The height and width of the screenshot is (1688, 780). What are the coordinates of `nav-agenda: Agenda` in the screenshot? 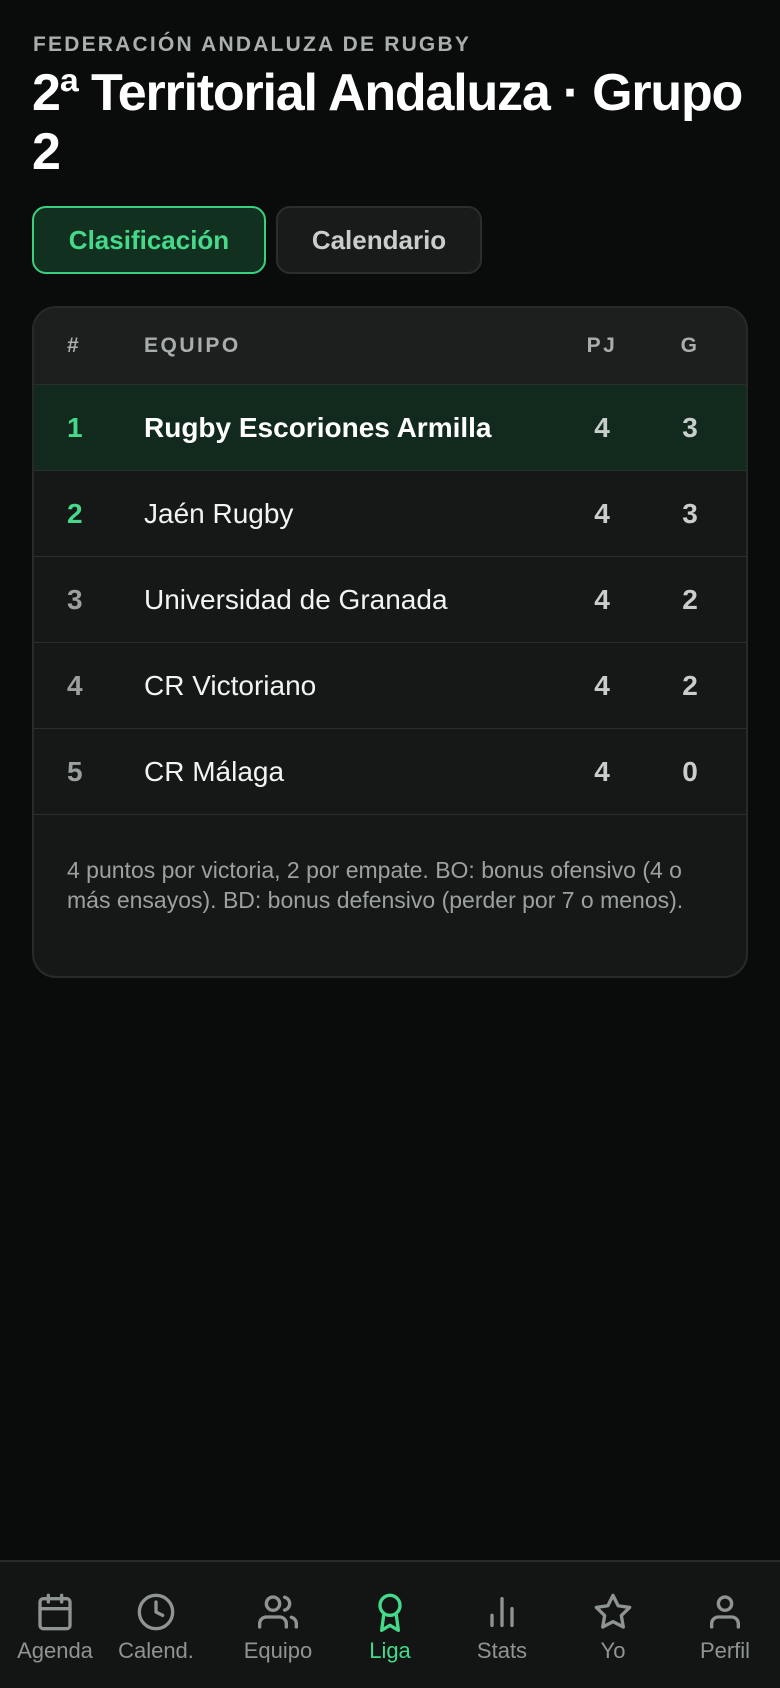 It's located at (55, 1628).